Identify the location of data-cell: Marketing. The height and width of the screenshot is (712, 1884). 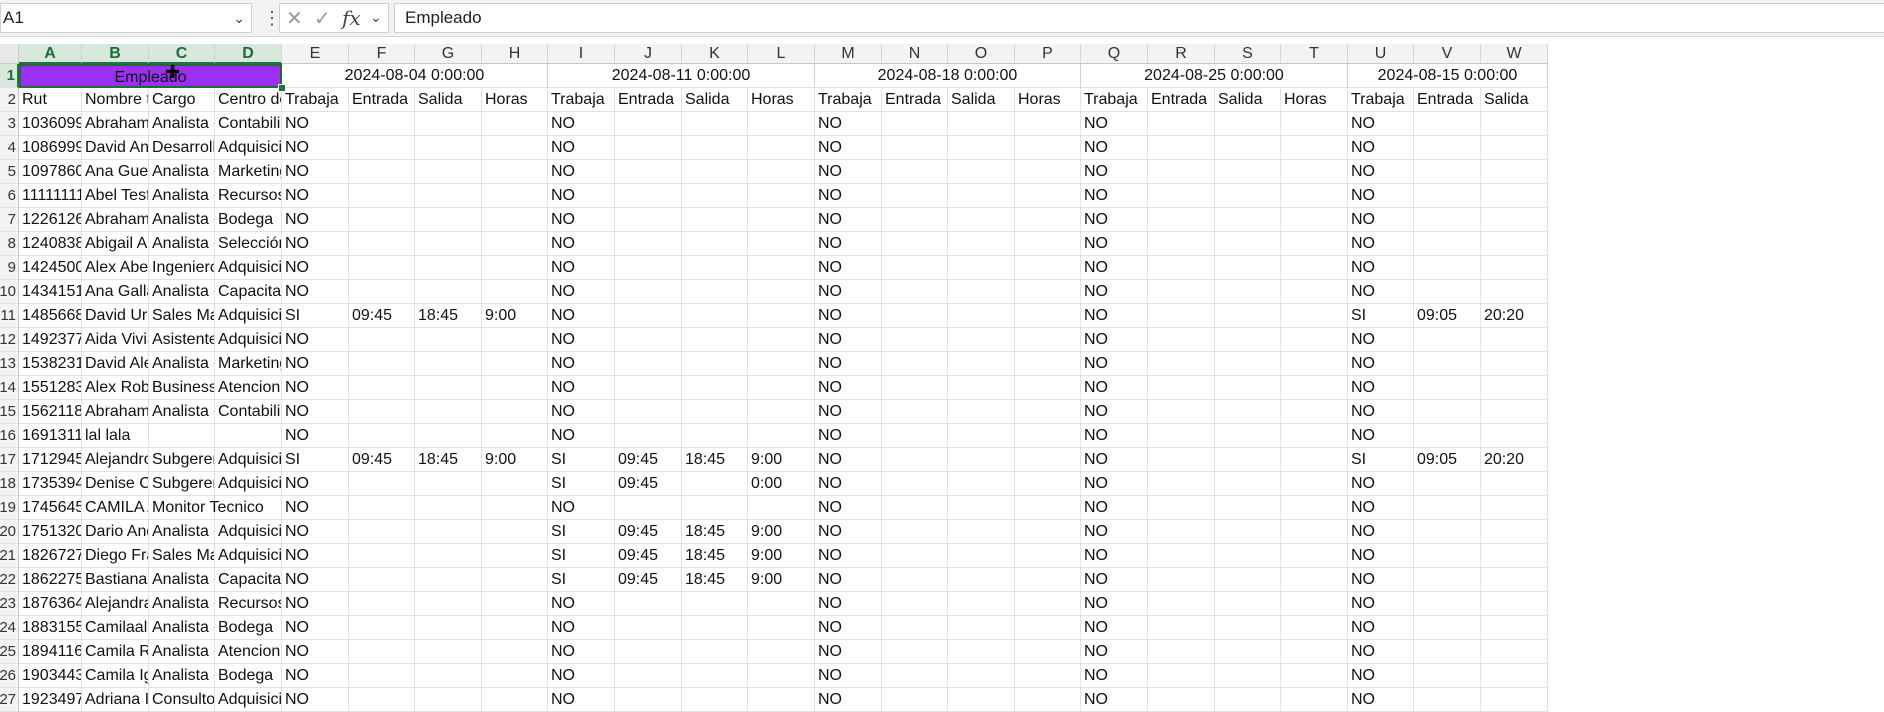
(248, 172).